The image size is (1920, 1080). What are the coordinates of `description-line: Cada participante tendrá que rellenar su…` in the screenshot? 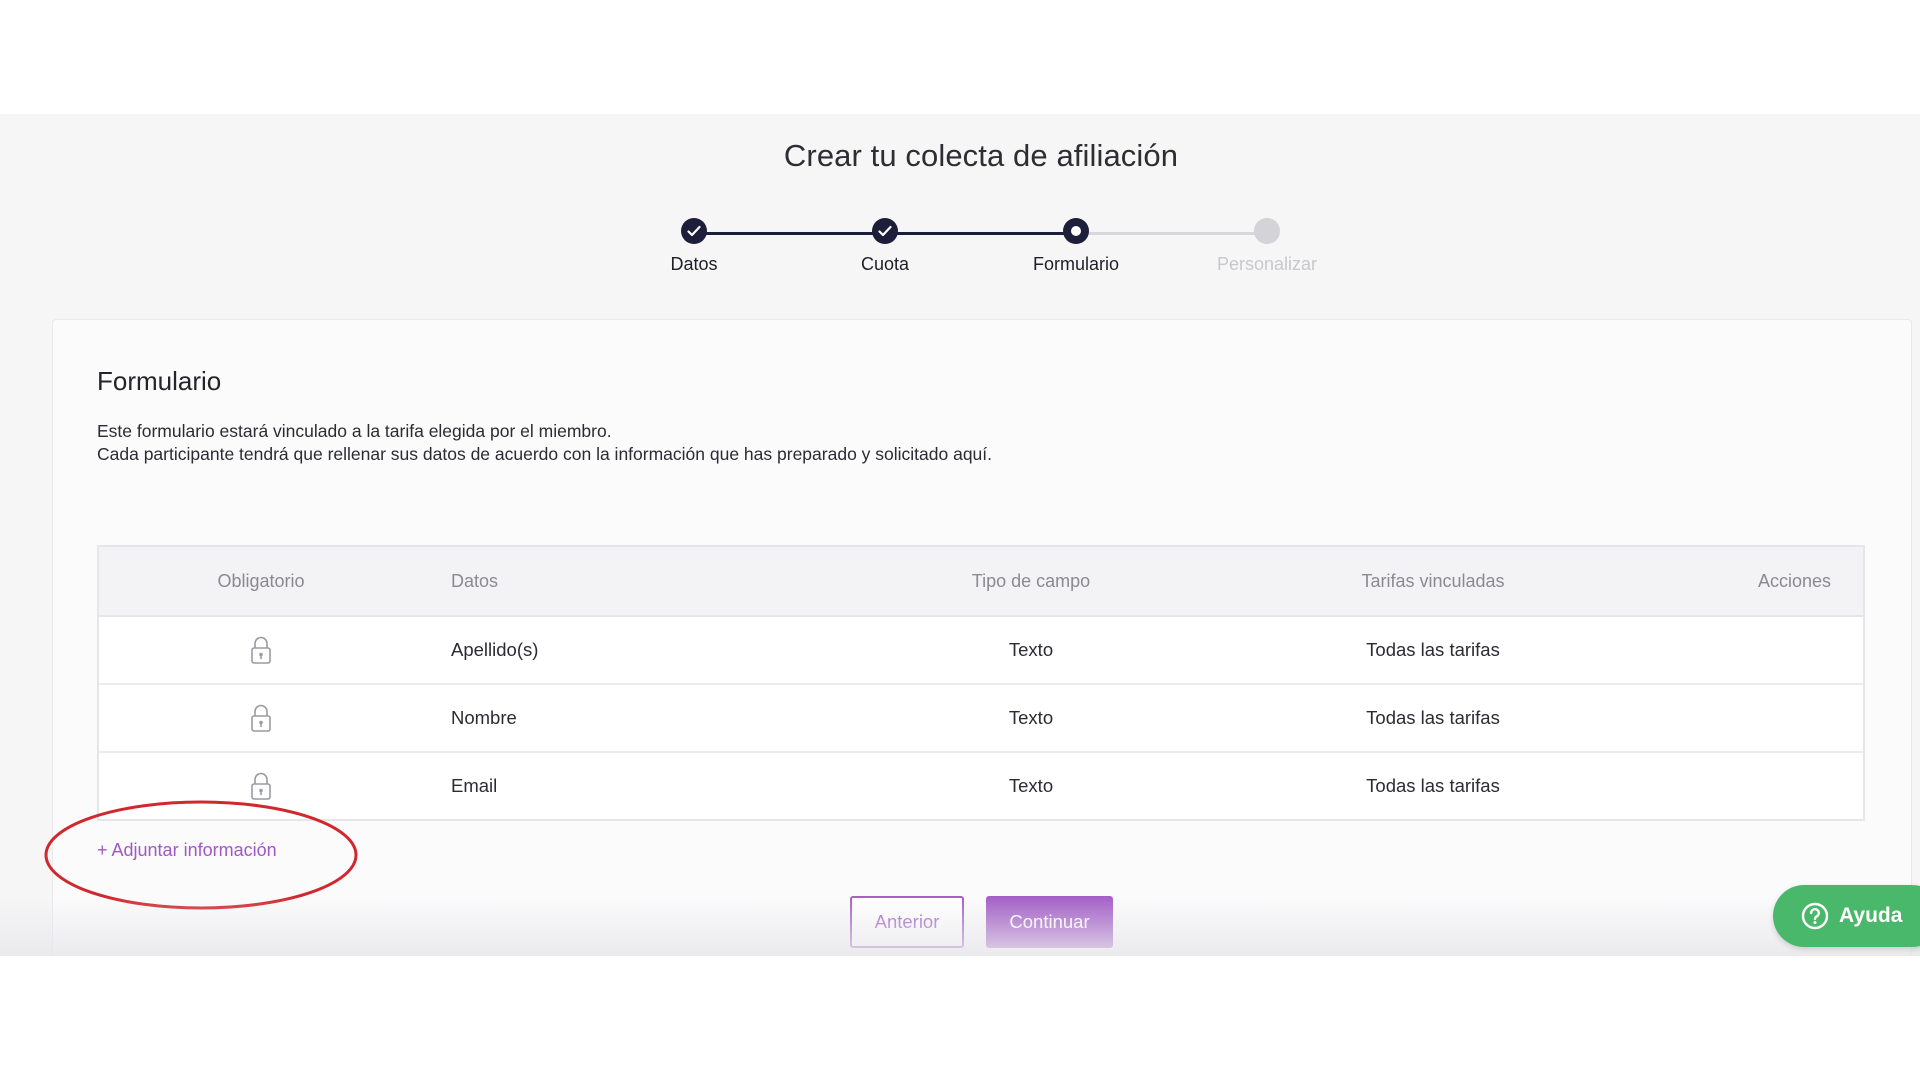 It's located at (545, 454).